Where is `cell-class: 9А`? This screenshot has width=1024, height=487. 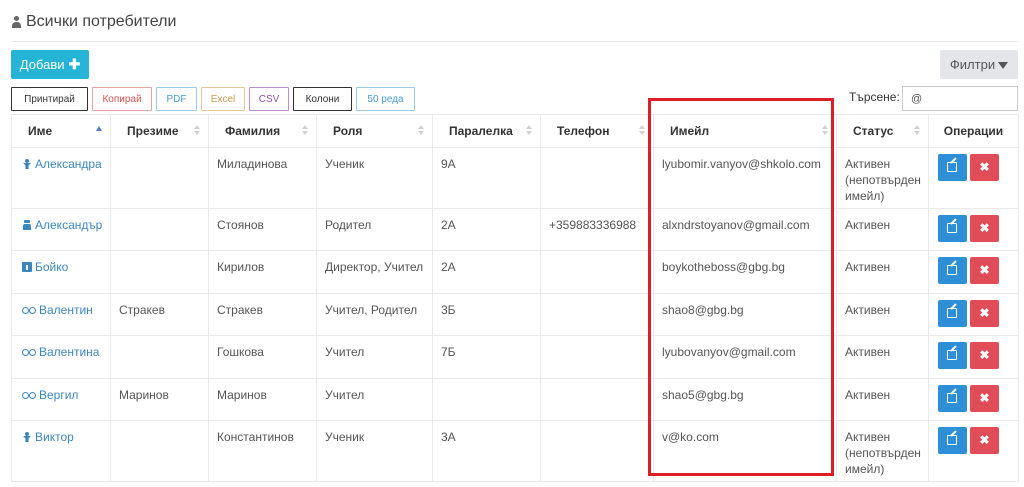
cell-class: 9А is located at coordinates (486, 178).